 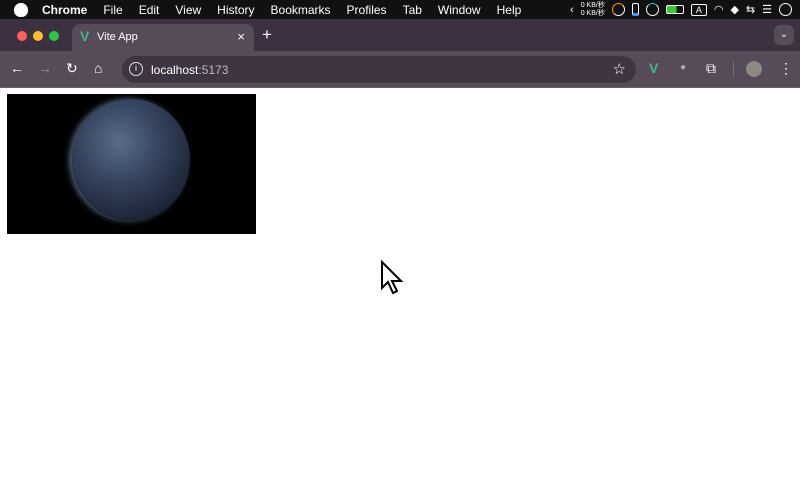 What do you see at coordinates (85, 36) in the screenshot?
I see `vue-logo-icon: V` at bounding box center [85, 36].